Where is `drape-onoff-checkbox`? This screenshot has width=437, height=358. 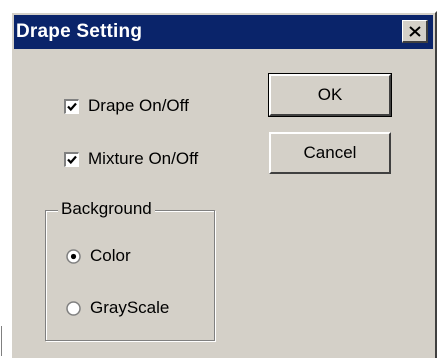 drape-onoff-checkbox is located at coordinates (71, 106).